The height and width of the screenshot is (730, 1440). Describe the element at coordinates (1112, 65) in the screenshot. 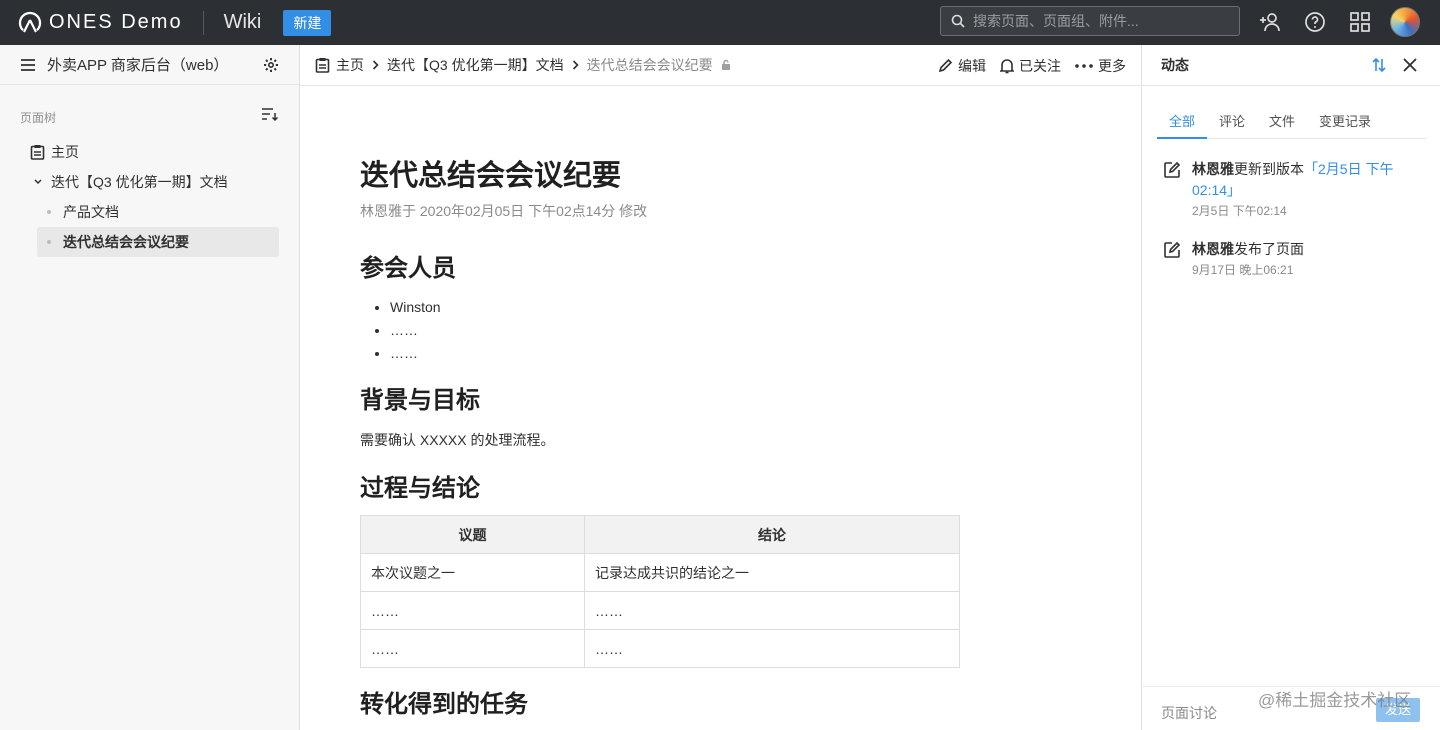

I see `more-label: 更多` at that location.